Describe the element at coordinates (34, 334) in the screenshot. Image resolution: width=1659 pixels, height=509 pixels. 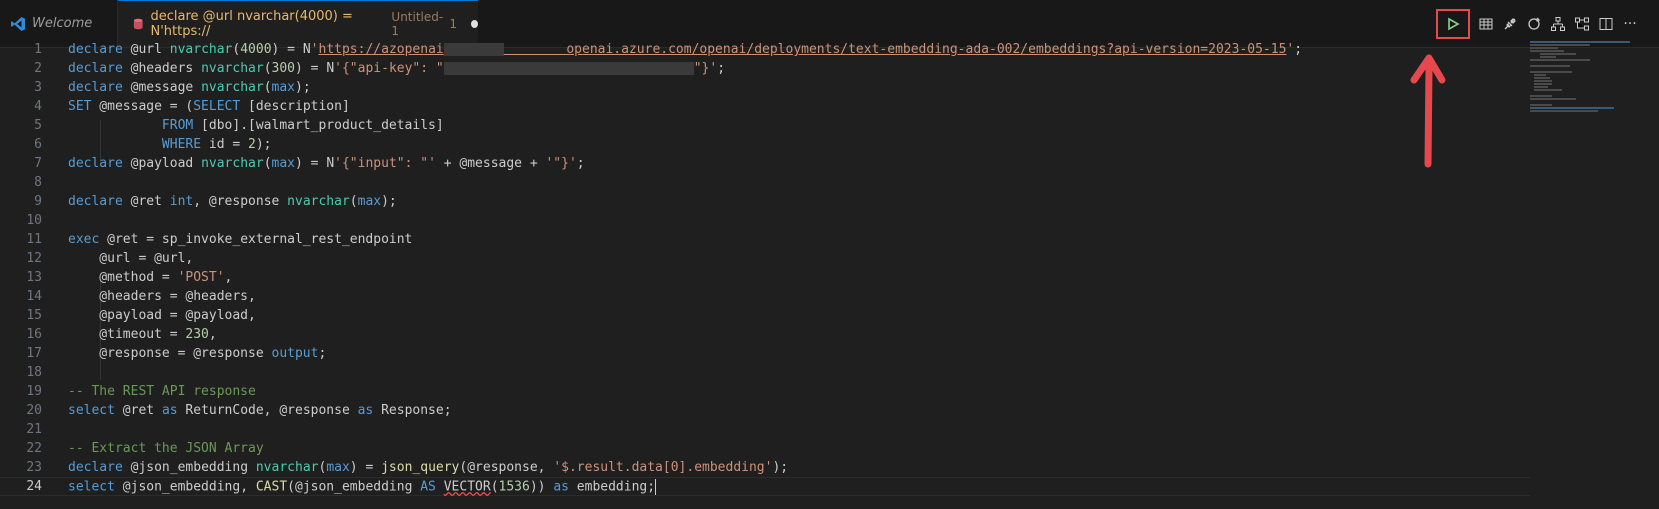
I see `line-number: 16` at that location.